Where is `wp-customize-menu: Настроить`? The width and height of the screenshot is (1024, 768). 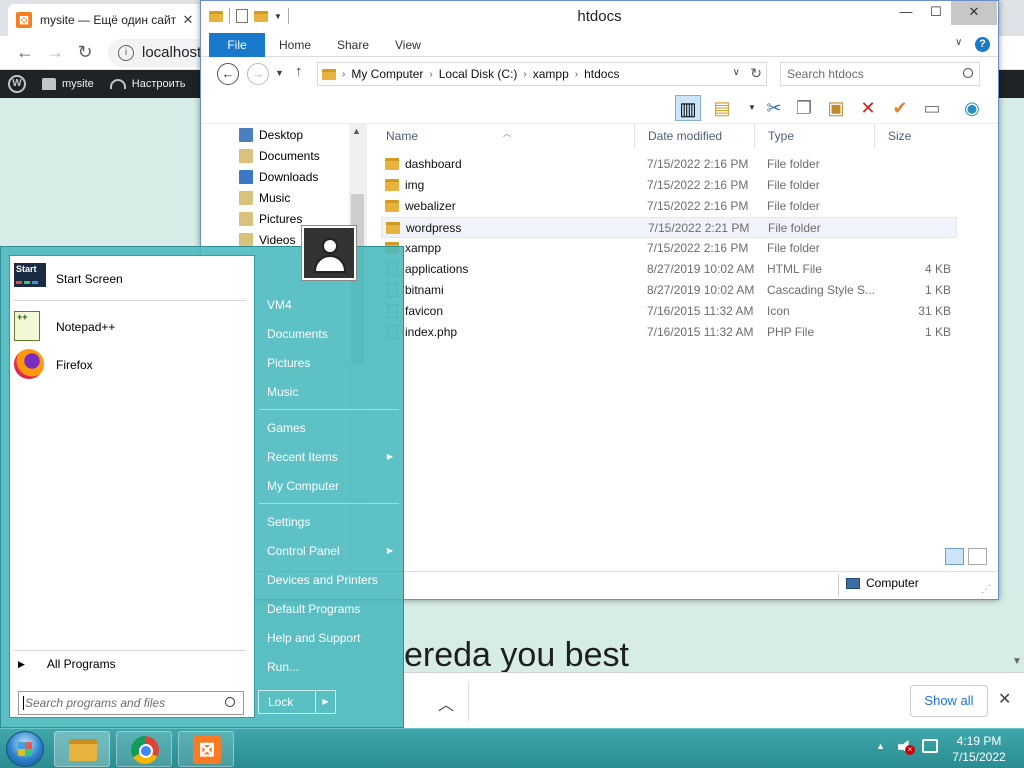 wp-customize-menu: Настроить is located at coordinates (148, 84).